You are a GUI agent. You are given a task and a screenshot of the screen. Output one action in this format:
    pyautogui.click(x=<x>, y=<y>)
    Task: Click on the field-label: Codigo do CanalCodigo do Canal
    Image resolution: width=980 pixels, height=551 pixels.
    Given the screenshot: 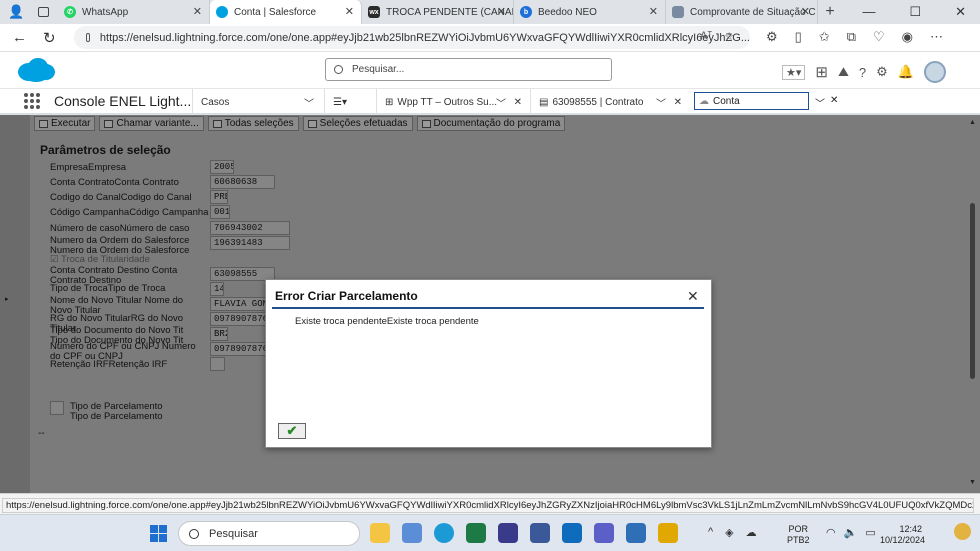 What is the action you would take?
    pyautogui.click(x=121, y=197)
    